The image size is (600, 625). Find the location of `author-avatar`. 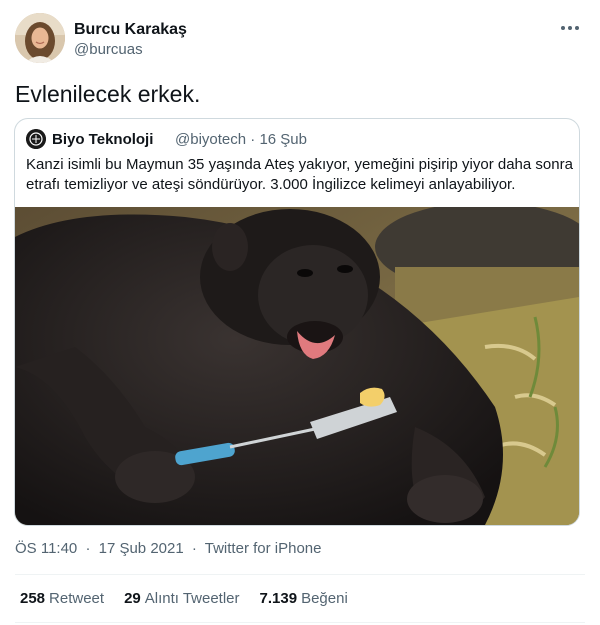

author-avatar is located at coordinates (40, 38).